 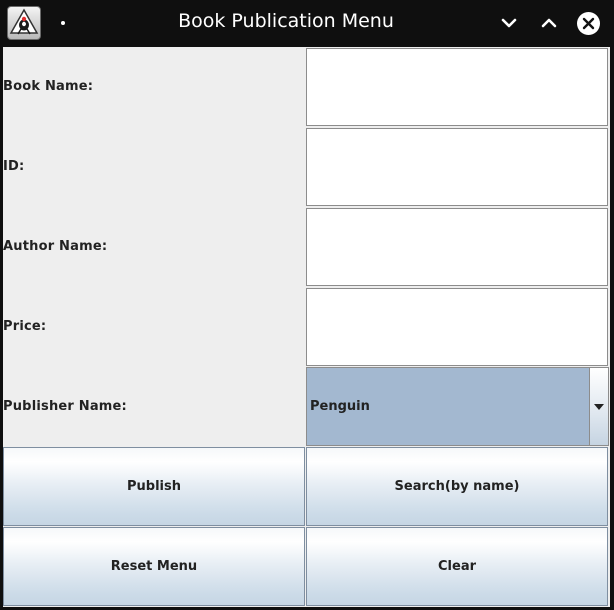 What do you see at coordinates (14, 166) in the screenshot?
I see `id-label: ID:` at bounding box center [14, 166].